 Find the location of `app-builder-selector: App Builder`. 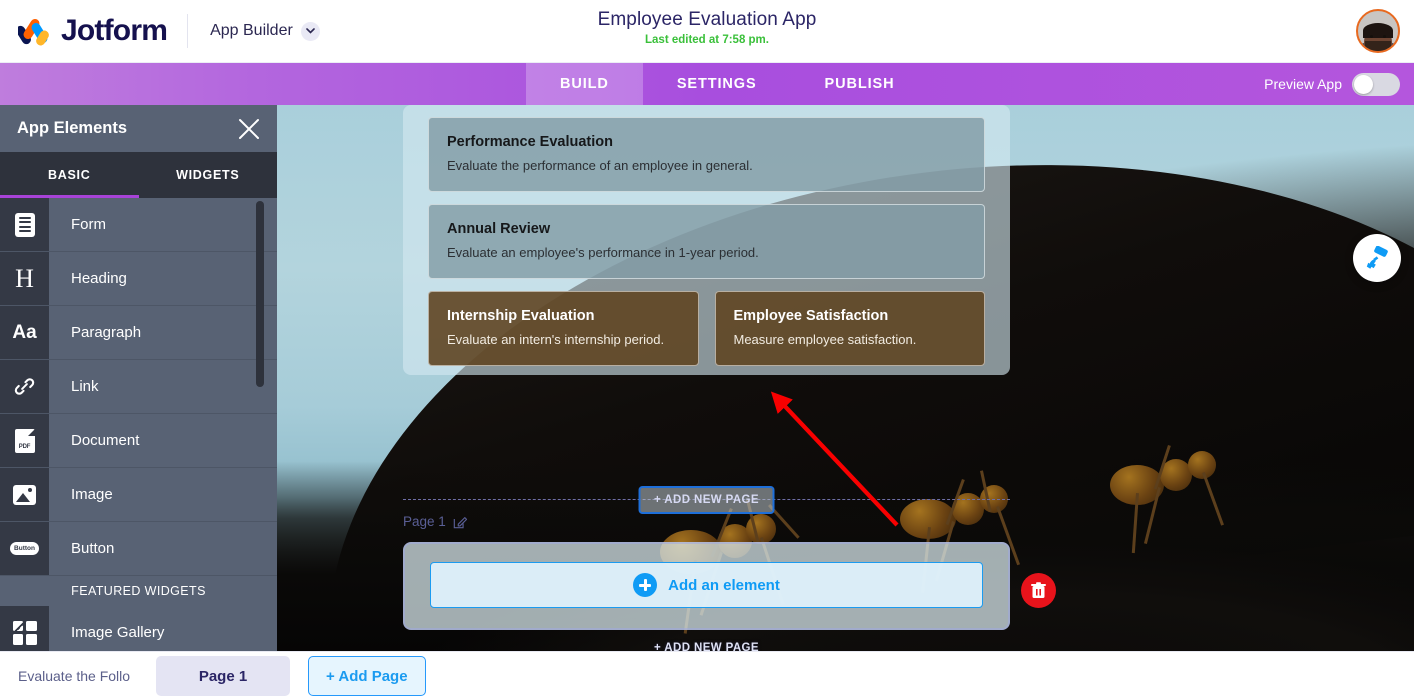

app-builder-selector: App Builder is located at coordinates (265, 31).